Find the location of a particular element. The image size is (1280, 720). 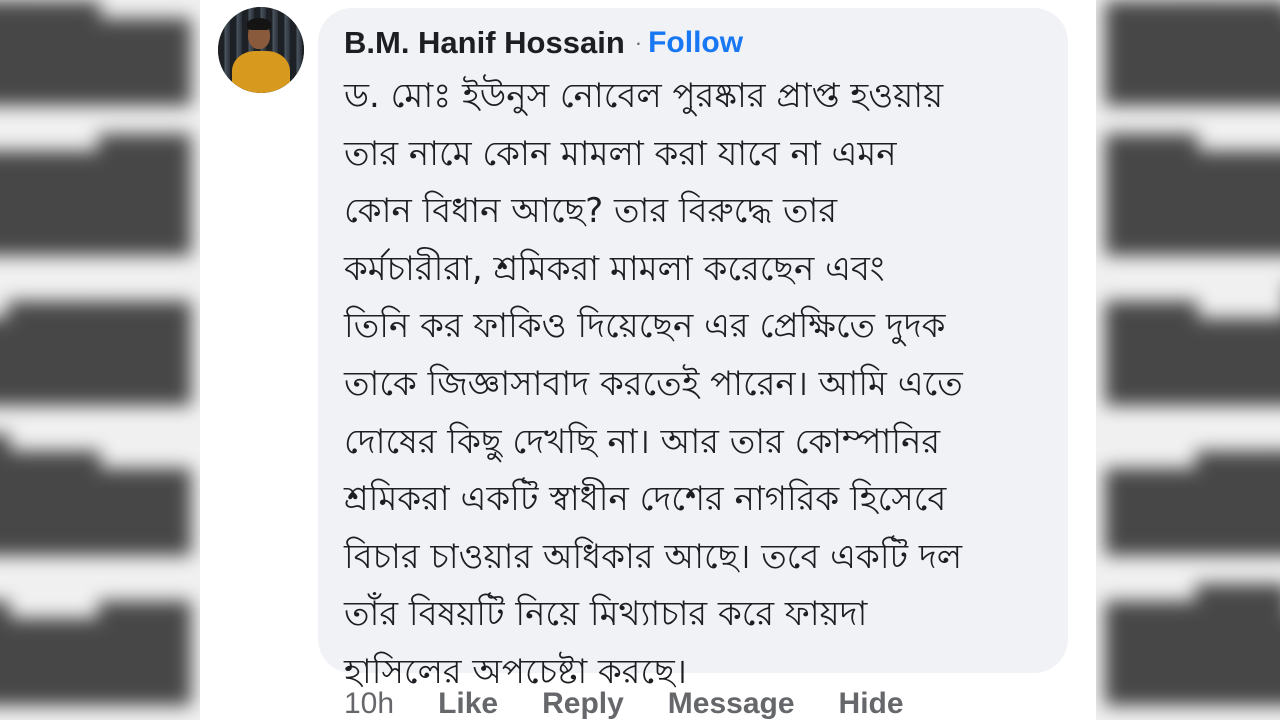

follow-button: Follow is located at coordinates (695, 43).